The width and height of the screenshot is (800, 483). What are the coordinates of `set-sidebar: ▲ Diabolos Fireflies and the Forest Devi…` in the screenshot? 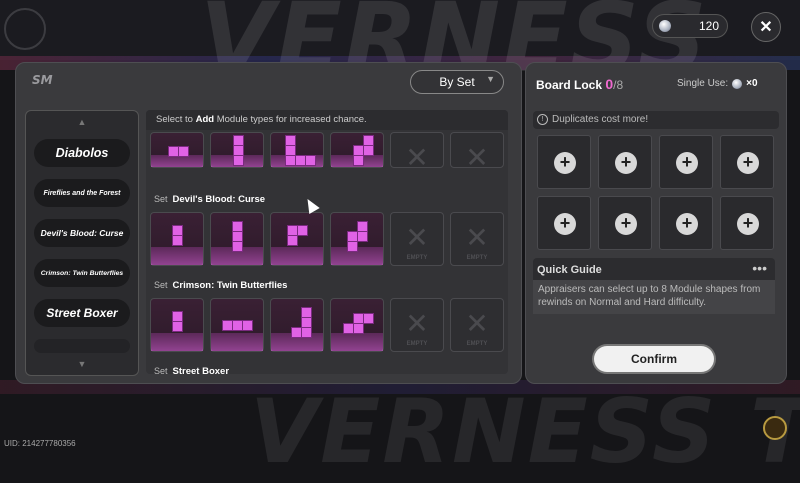 It's located at (82, 243).